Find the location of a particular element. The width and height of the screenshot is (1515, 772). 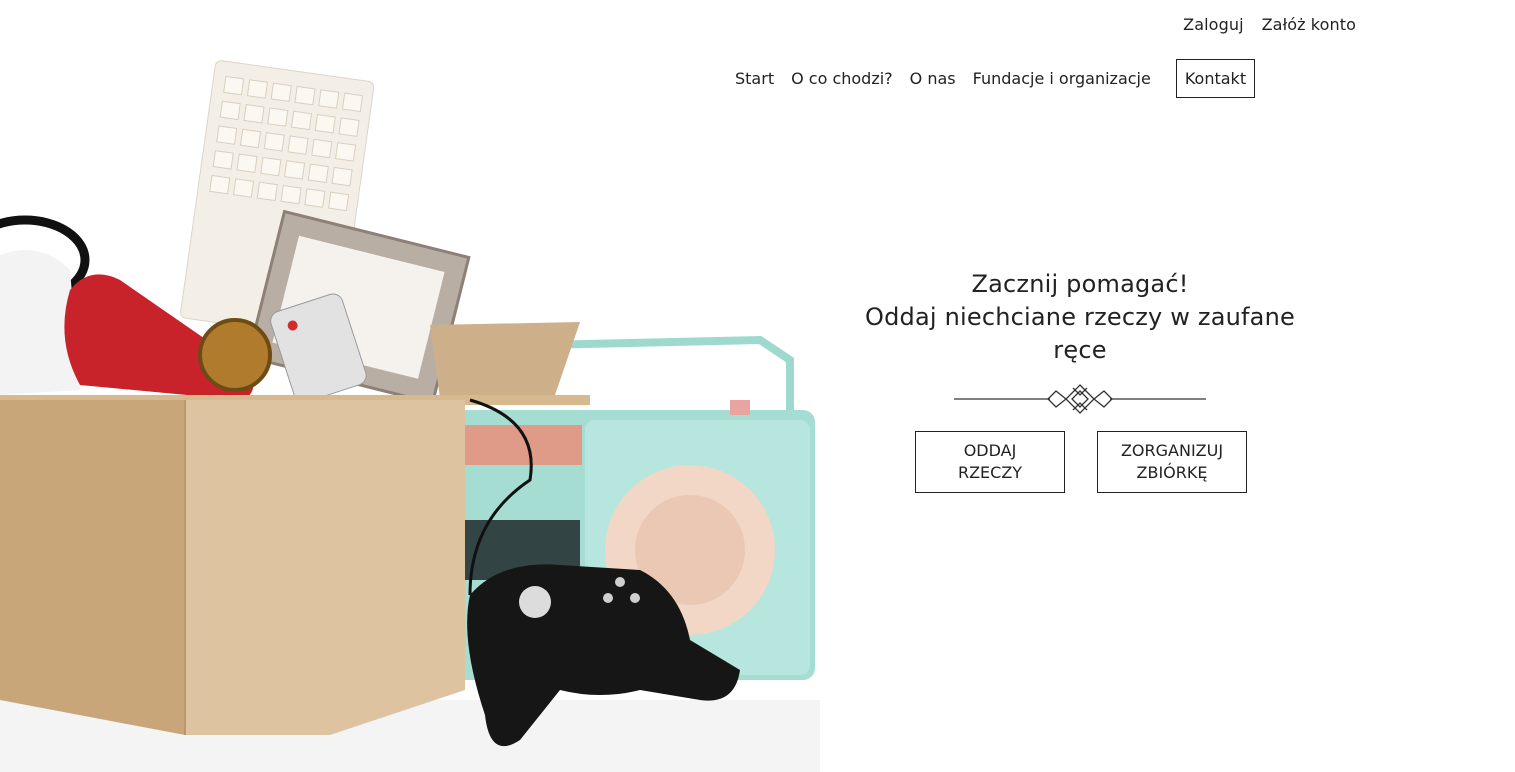

decoration-divider-icon is located at coordinates (1080, 399).